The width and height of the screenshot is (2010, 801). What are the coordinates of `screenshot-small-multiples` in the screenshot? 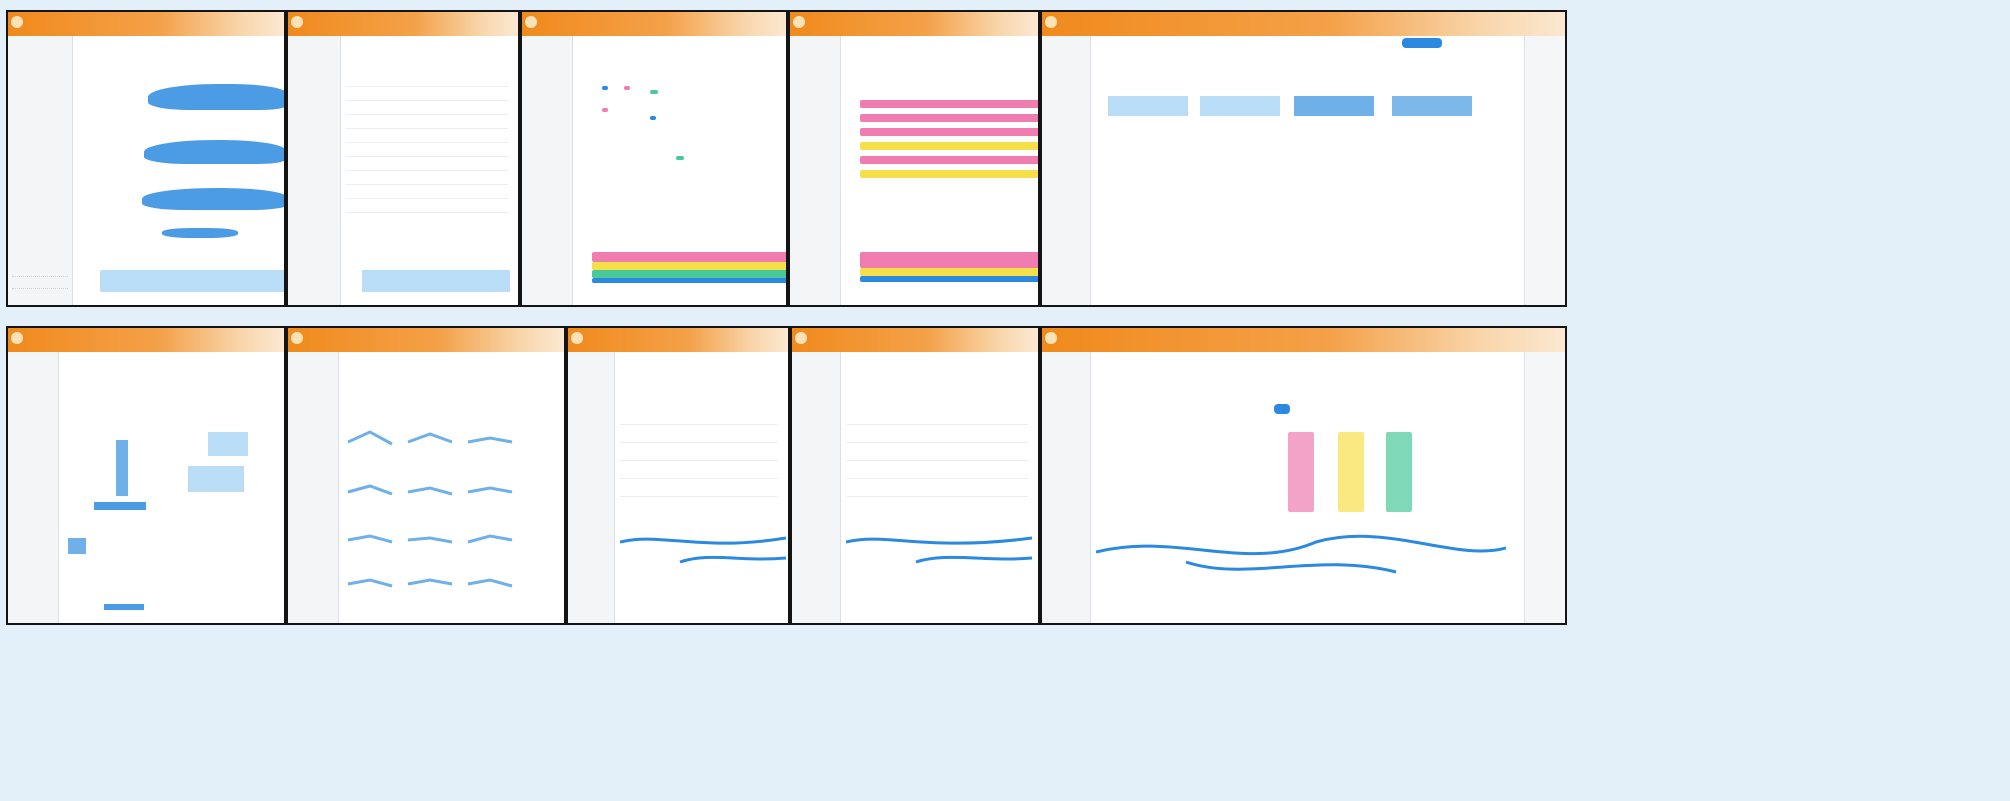 It's located at (426, 475).